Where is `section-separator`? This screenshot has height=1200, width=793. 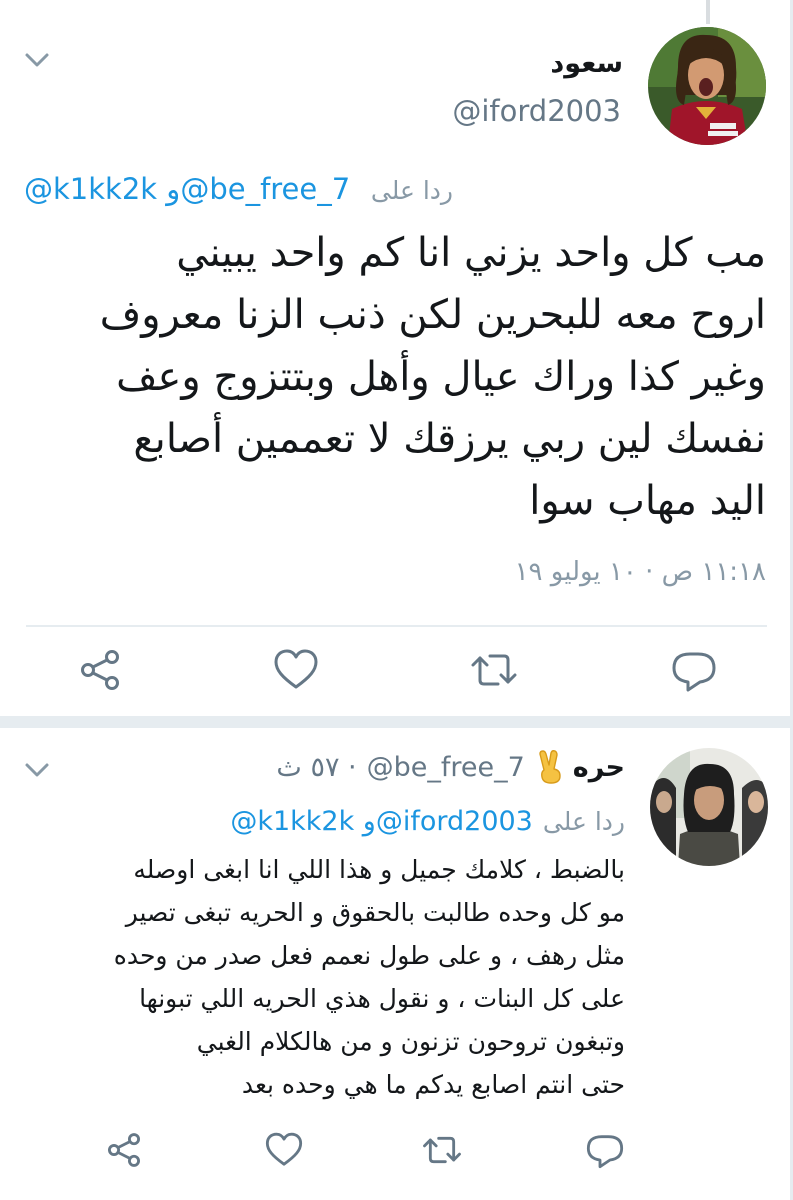 section-separator is located at coordinates (396, 722).